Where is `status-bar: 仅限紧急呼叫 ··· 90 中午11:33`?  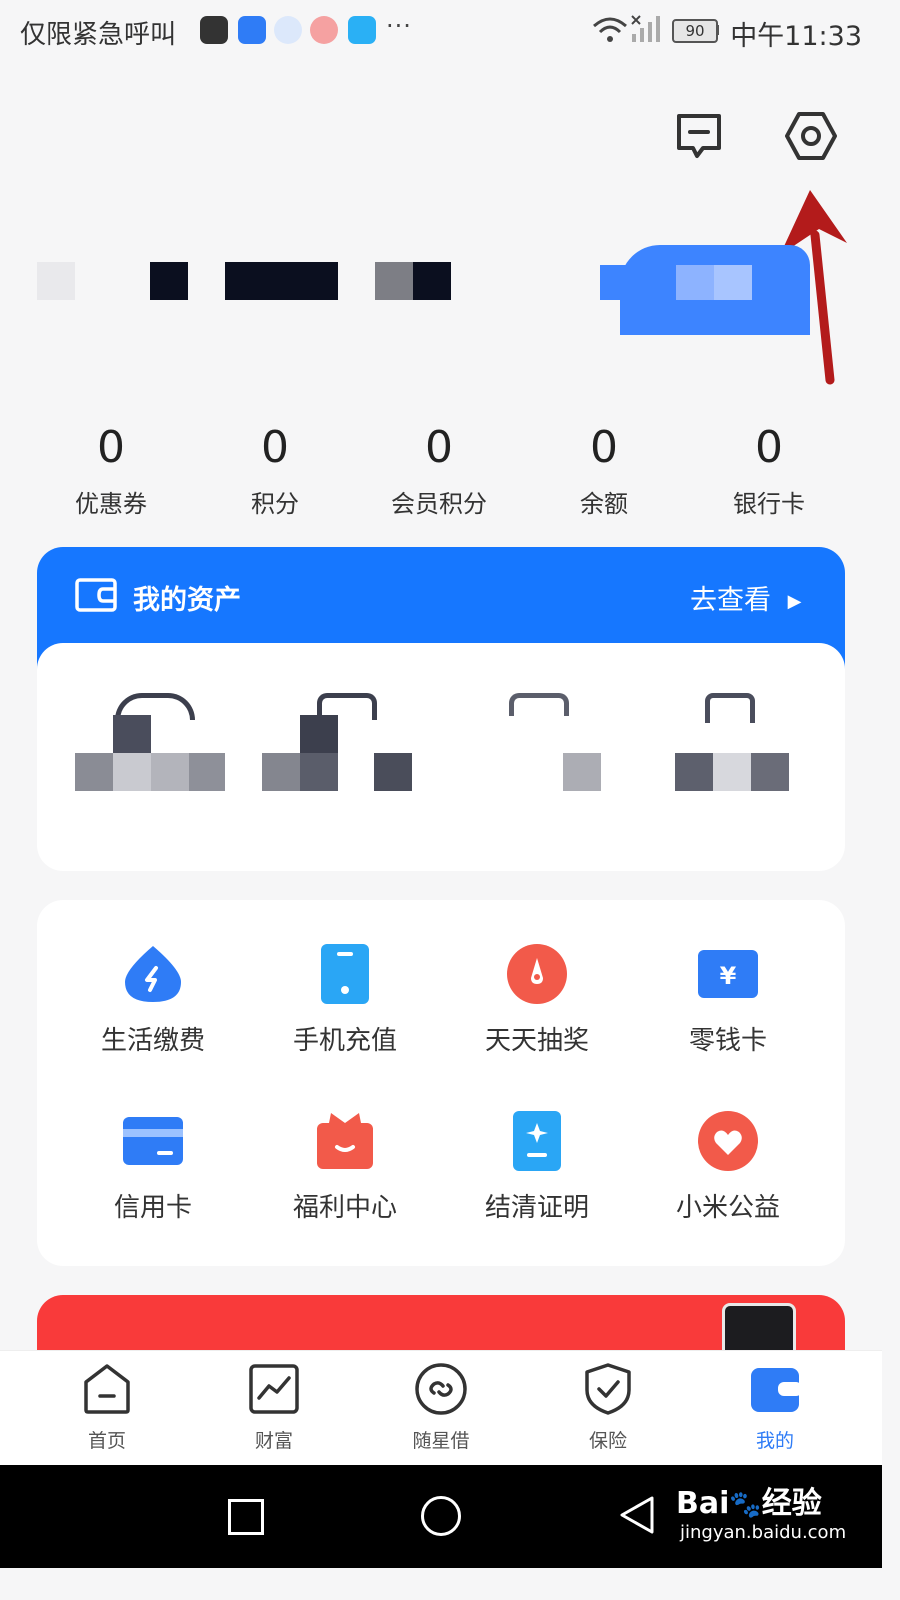
status-bar: 仅限紧急呼叫 ··· 90 中午11:33 is located at coordinates (441, 30).